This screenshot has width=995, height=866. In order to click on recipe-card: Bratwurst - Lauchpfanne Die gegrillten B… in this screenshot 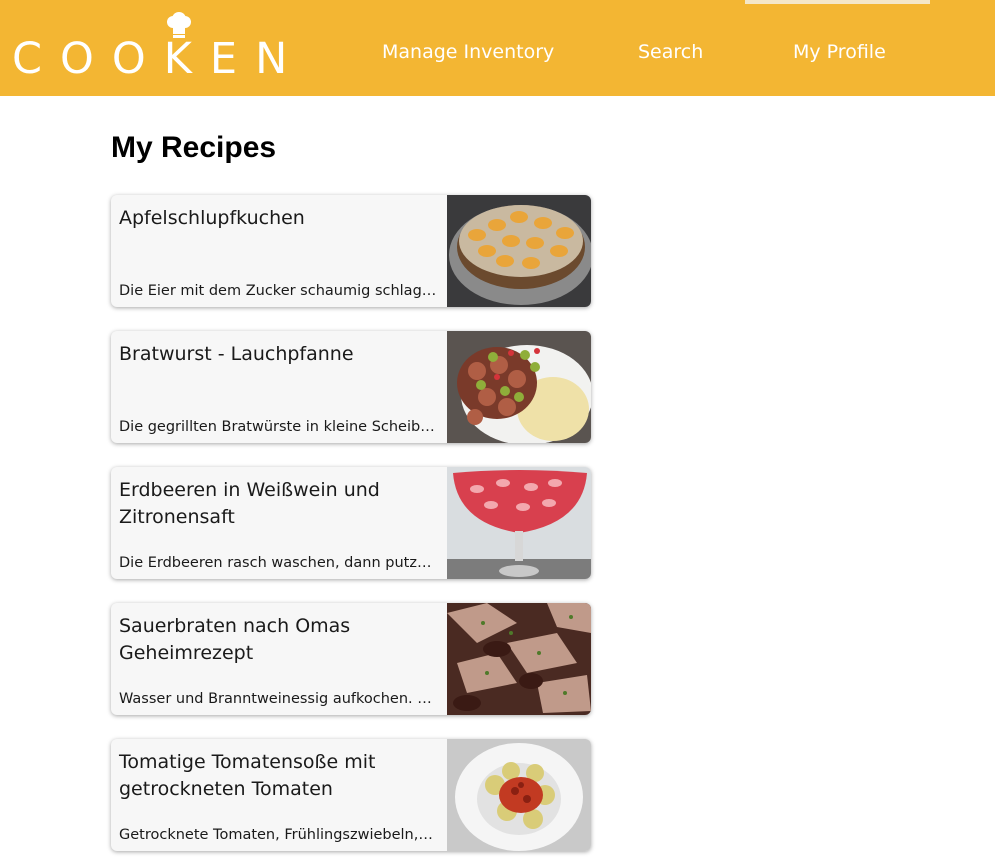, I will do `click(351, 387)`.